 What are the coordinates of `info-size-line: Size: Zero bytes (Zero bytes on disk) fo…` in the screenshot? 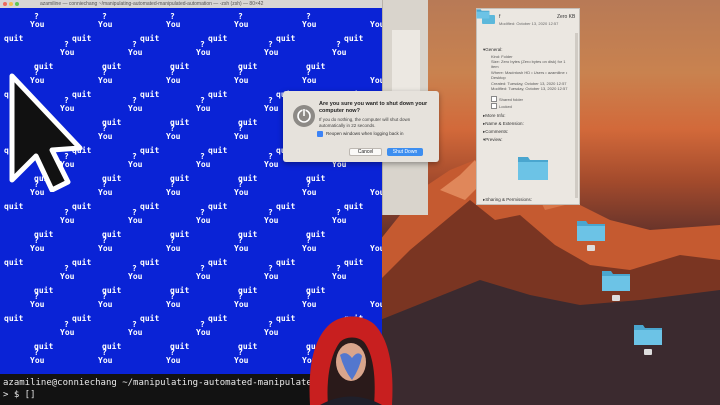 It's located at (528, 64).